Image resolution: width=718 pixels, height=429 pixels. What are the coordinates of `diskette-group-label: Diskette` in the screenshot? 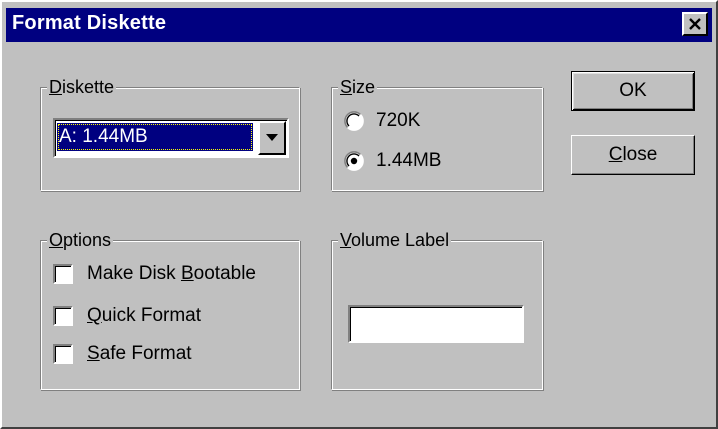 It's located at (82, 87).